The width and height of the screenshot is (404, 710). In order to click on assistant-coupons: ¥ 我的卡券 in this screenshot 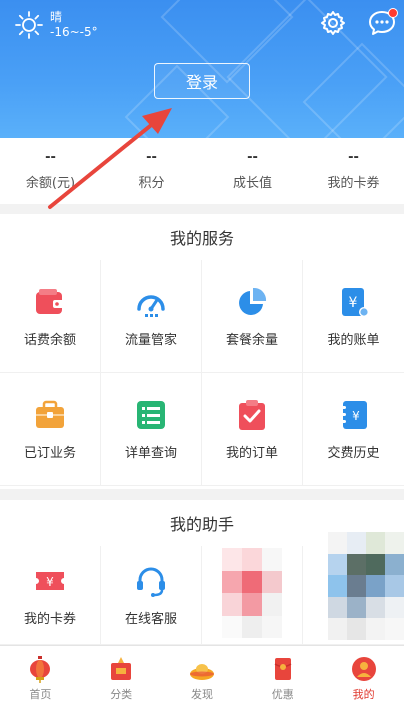, I will do `click(50, 595)`.